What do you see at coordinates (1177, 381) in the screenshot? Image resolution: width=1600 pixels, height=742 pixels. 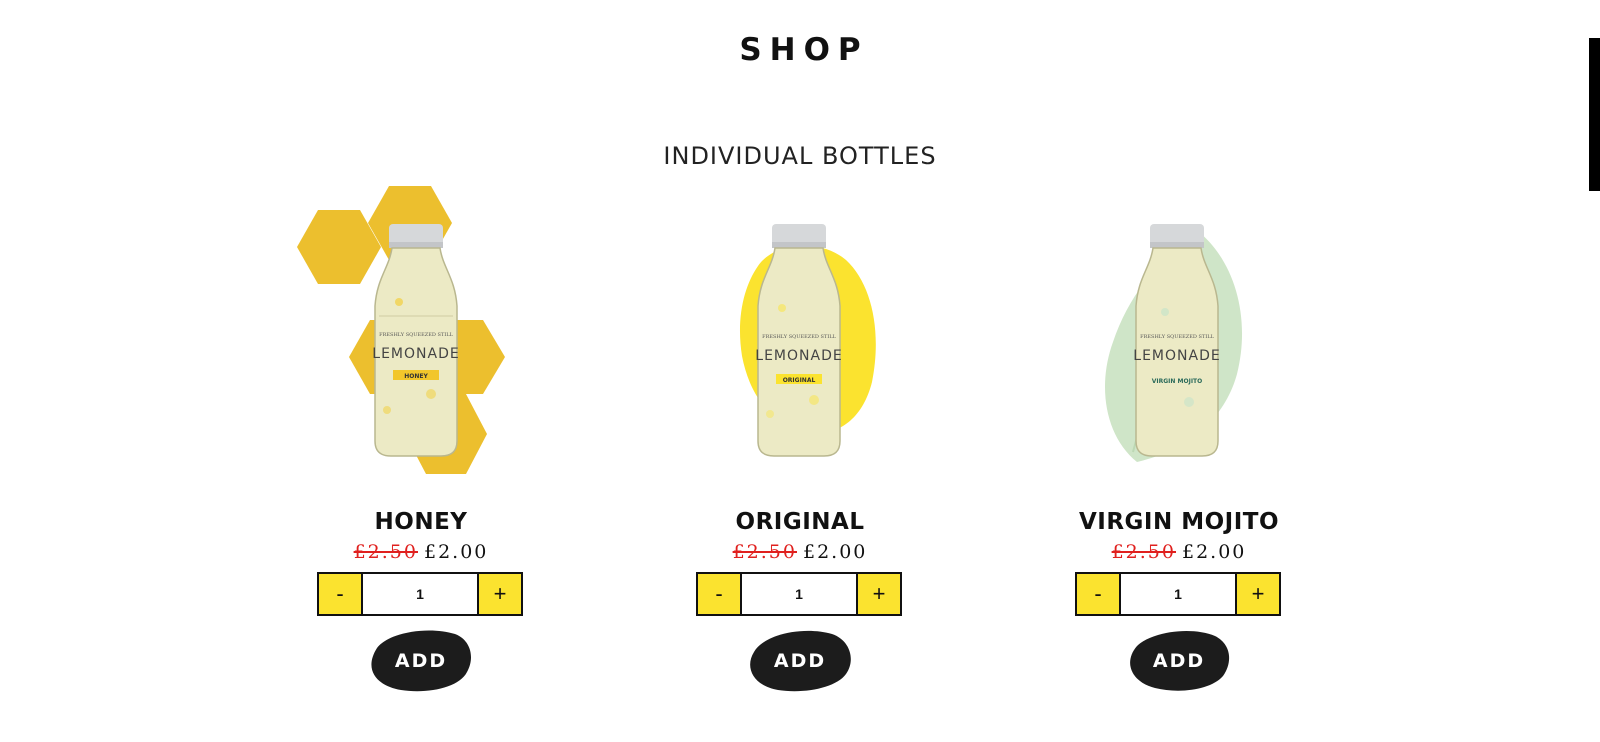 I see `svg-text: VIRGIN MOJITO` at bounding box center [1177, 381].